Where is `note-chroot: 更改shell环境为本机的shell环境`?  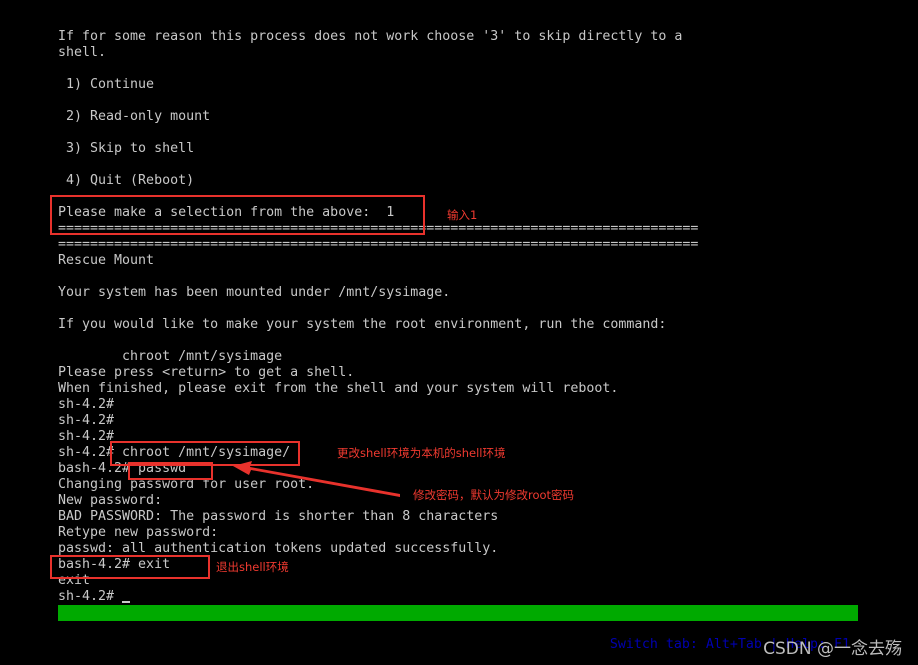
note-chroot: 更改shell环境为本机的shell环境 is located at coordinates (421, 453).